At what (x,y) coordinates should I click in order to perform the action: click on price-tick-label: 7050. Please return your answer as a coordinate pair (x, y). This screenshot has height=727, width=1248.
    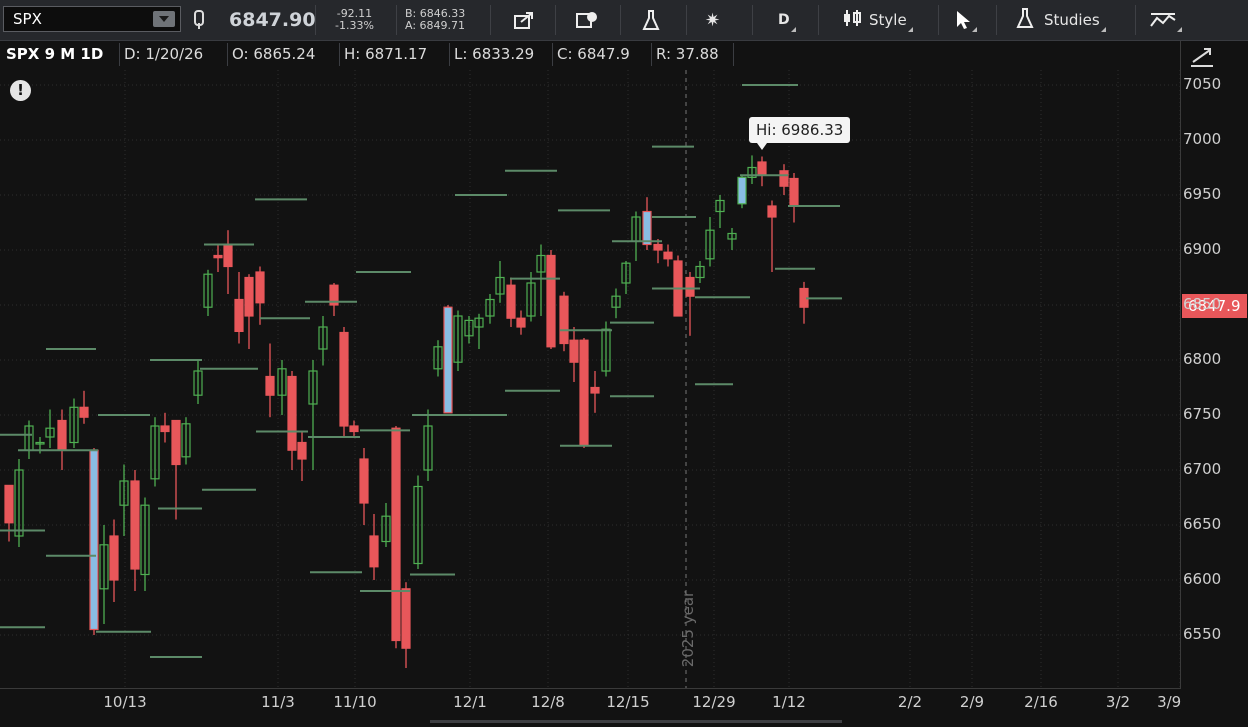
    Looking at the image, I should click on (1202, 84).